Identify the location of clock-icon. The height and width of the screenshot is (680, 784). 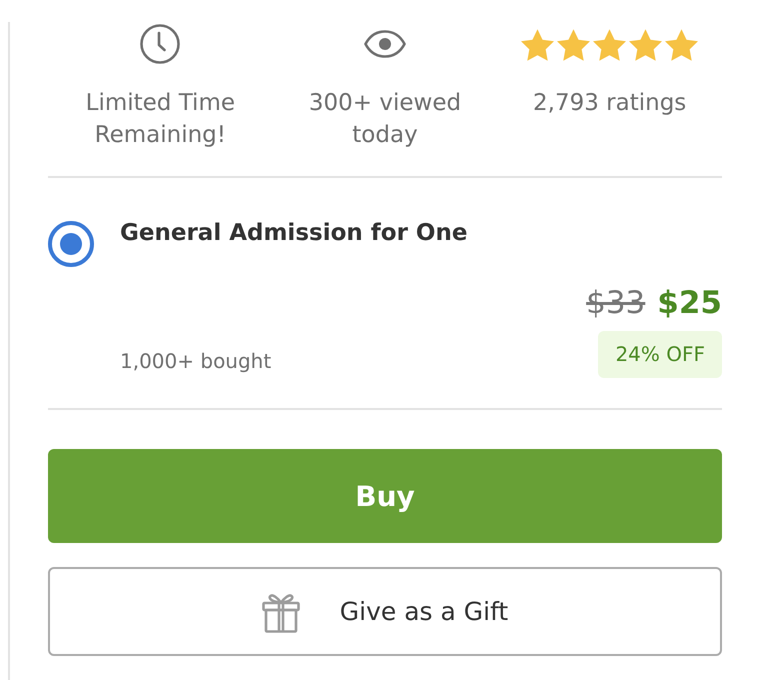
(160, 44).